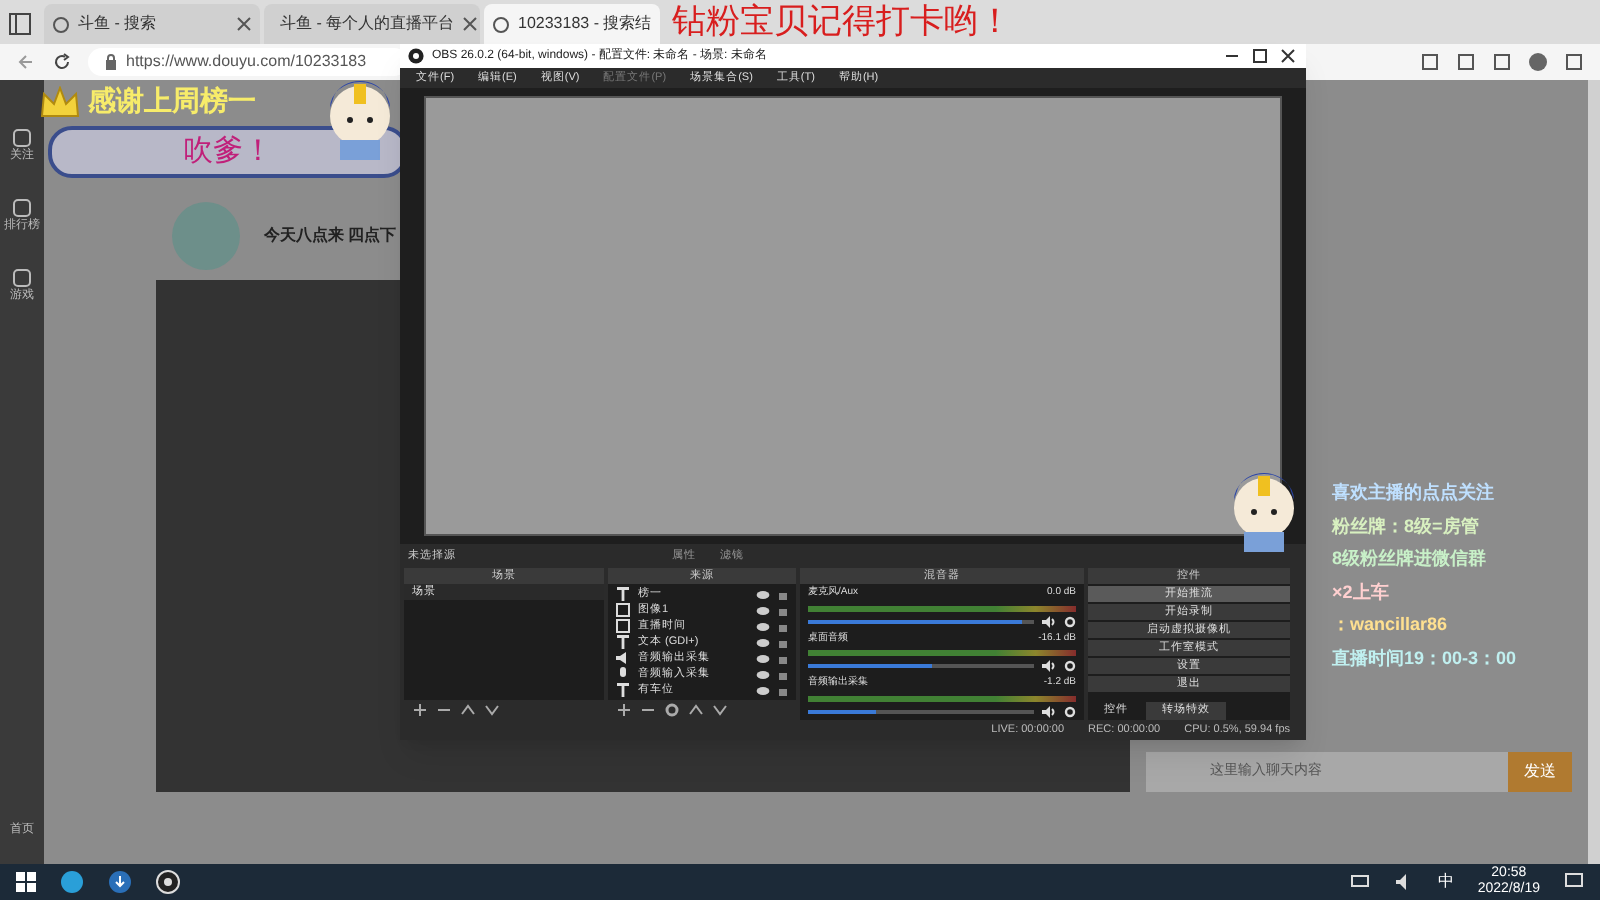 This screenshot has height=900, width=1600. What do you see at coordinates (842, 21) in the screenshot?
I see `banner-text: 钻粉宝贝记得打卡哟！` at bounding box center [842, 21].